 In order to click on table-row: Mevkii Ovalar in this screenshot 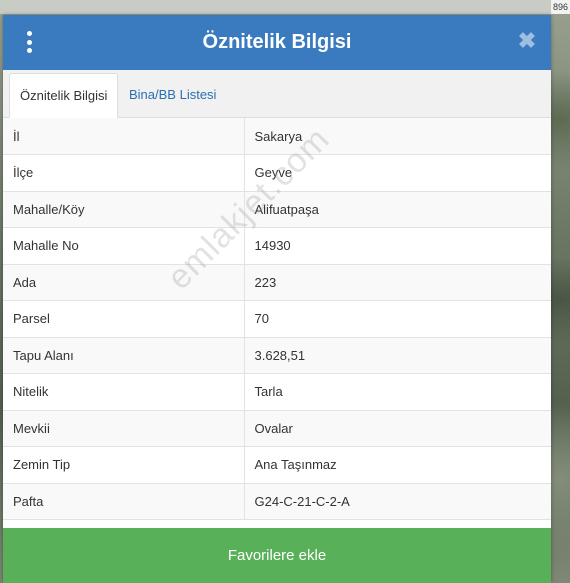, I will do `click(277, 428)`.